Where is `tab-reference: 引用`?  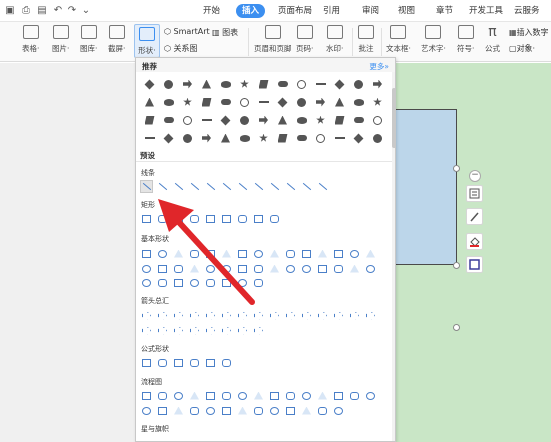
tab-reference: 引用 is located at coordinates (331, 11).